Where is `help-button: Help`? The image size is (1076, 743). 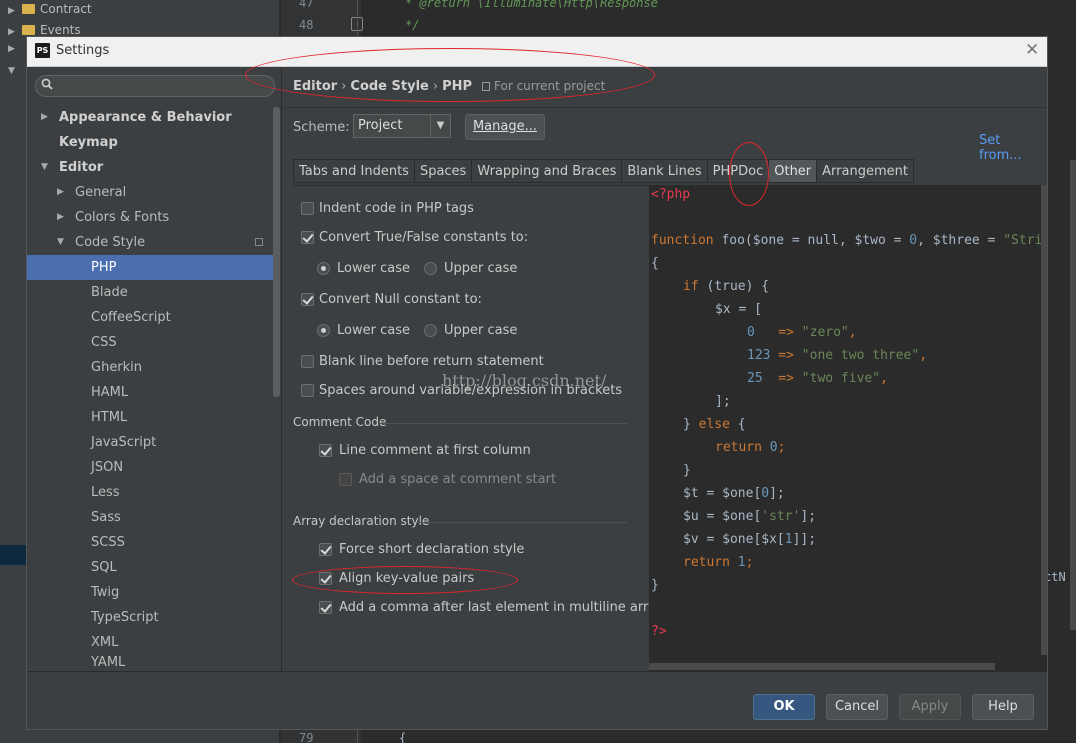 help-button: Help is located at coordinates (1003, 707).